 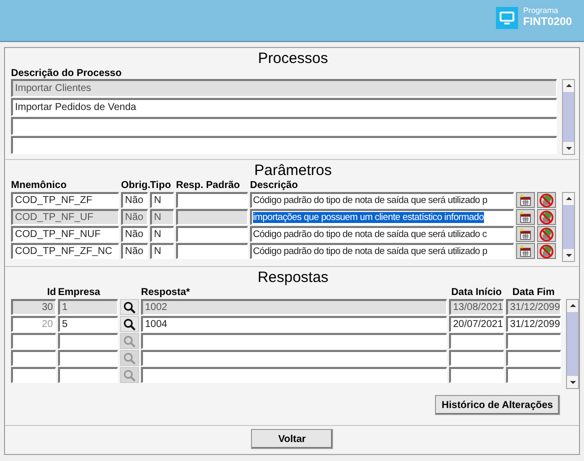 I want to click on history-button: Histórico de Alterações, so click(x=497, y=405).